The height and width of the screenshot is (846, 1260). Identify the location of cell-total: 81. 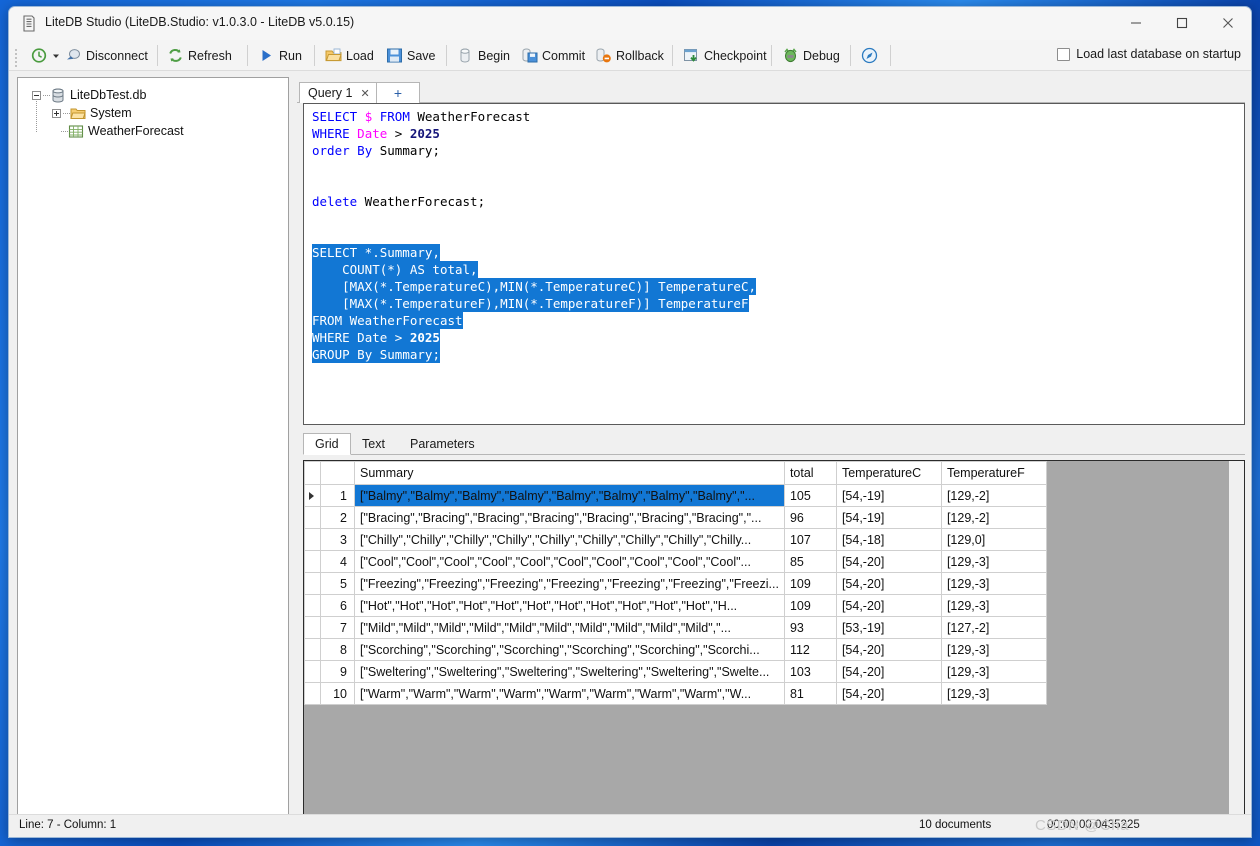
(810, 693).